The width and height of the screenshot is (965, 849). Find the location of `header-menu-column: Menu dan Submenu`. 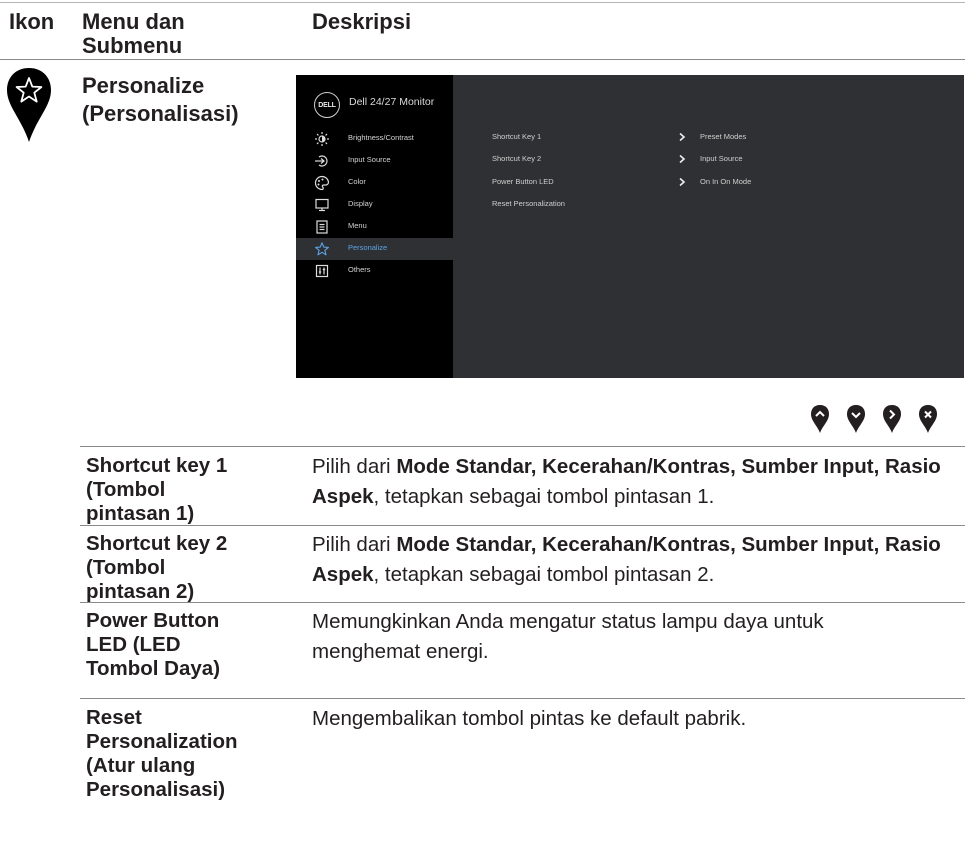

header-menu-column: Menu dan Submenu is located at coordinates (133, 34).